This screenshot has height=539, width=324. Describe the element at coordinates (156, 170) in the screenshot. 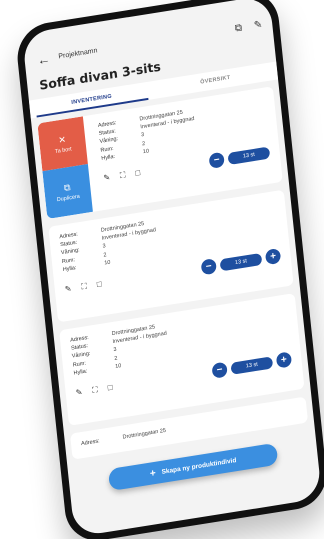

I see `card-tools: ✎ ⛶ □` at that location.